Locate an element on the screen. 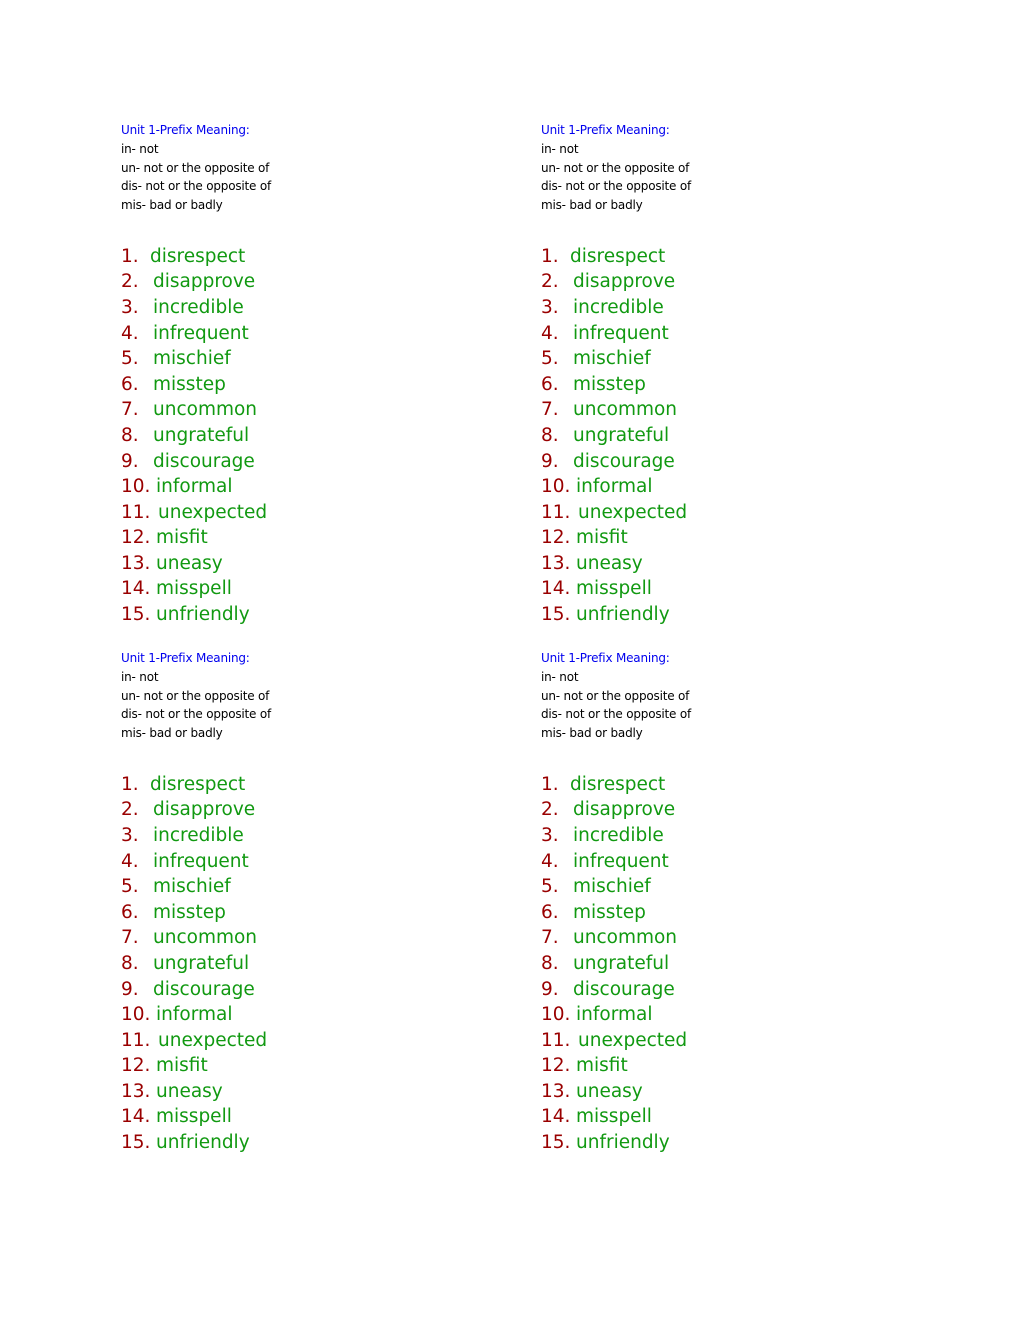  list-item: 13. uneasy is located at coordinates (311, 564).